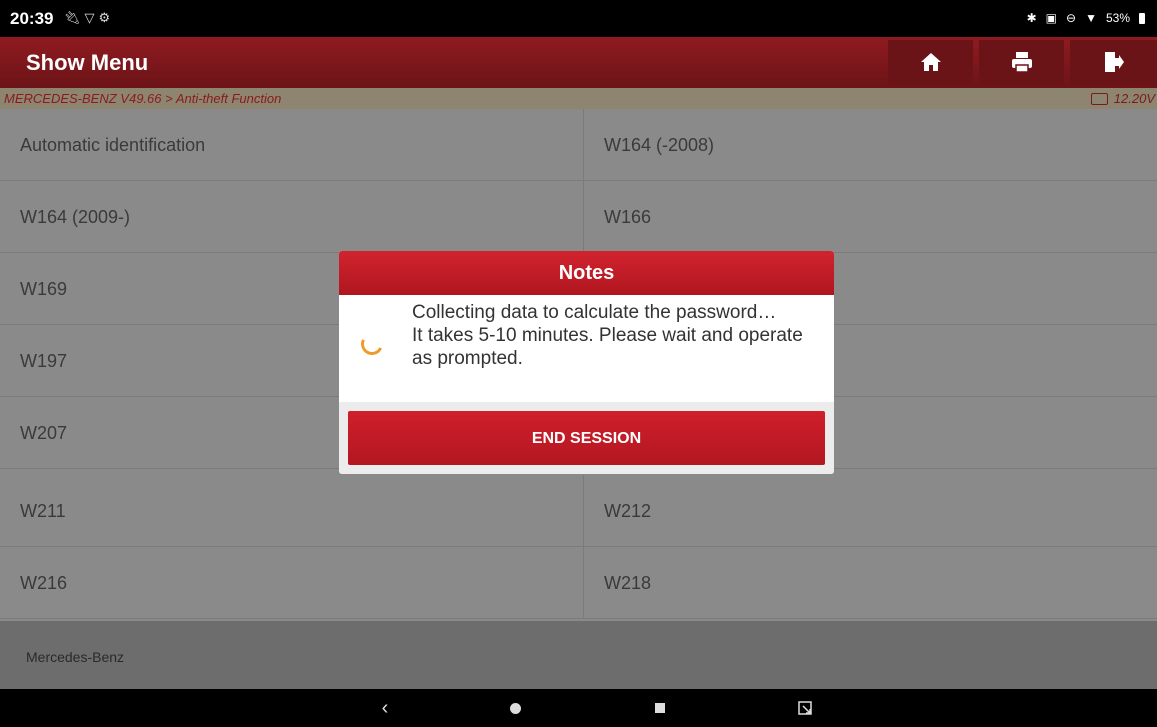 This screenshot has height=727, width=1157. I want to click on exit-button, so click(1113, 62).